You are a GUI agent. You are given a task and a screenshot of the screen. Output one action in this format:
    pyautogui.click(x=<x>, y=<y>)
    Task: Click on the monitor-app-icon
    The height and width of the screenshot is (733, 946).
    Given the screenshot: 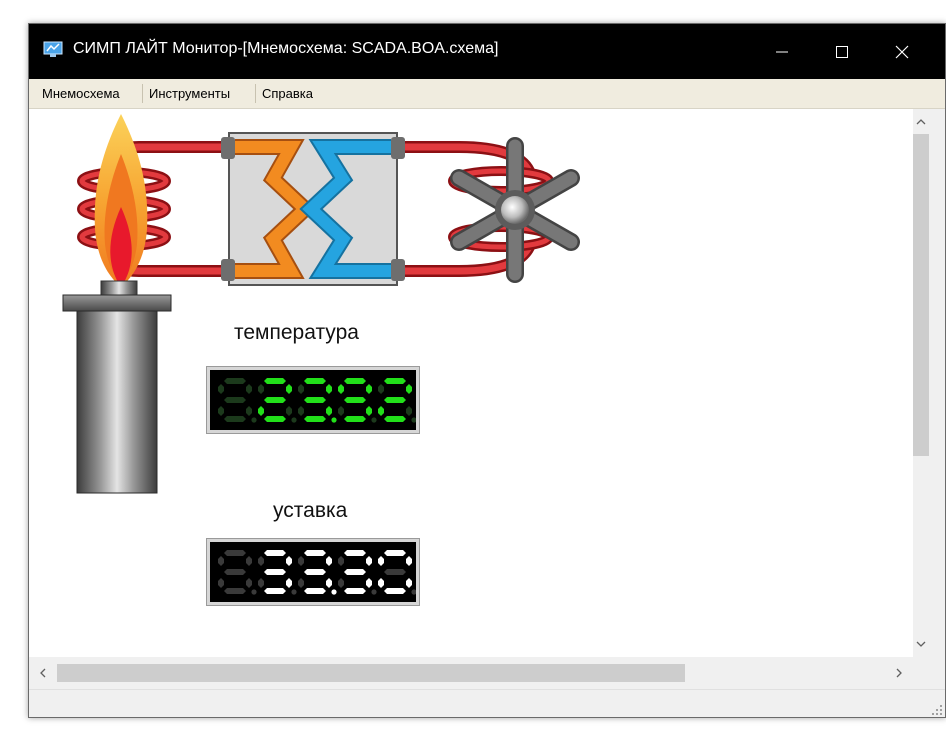 What is the action you would take?
    pyautogui.click(x=53, y=49)
    